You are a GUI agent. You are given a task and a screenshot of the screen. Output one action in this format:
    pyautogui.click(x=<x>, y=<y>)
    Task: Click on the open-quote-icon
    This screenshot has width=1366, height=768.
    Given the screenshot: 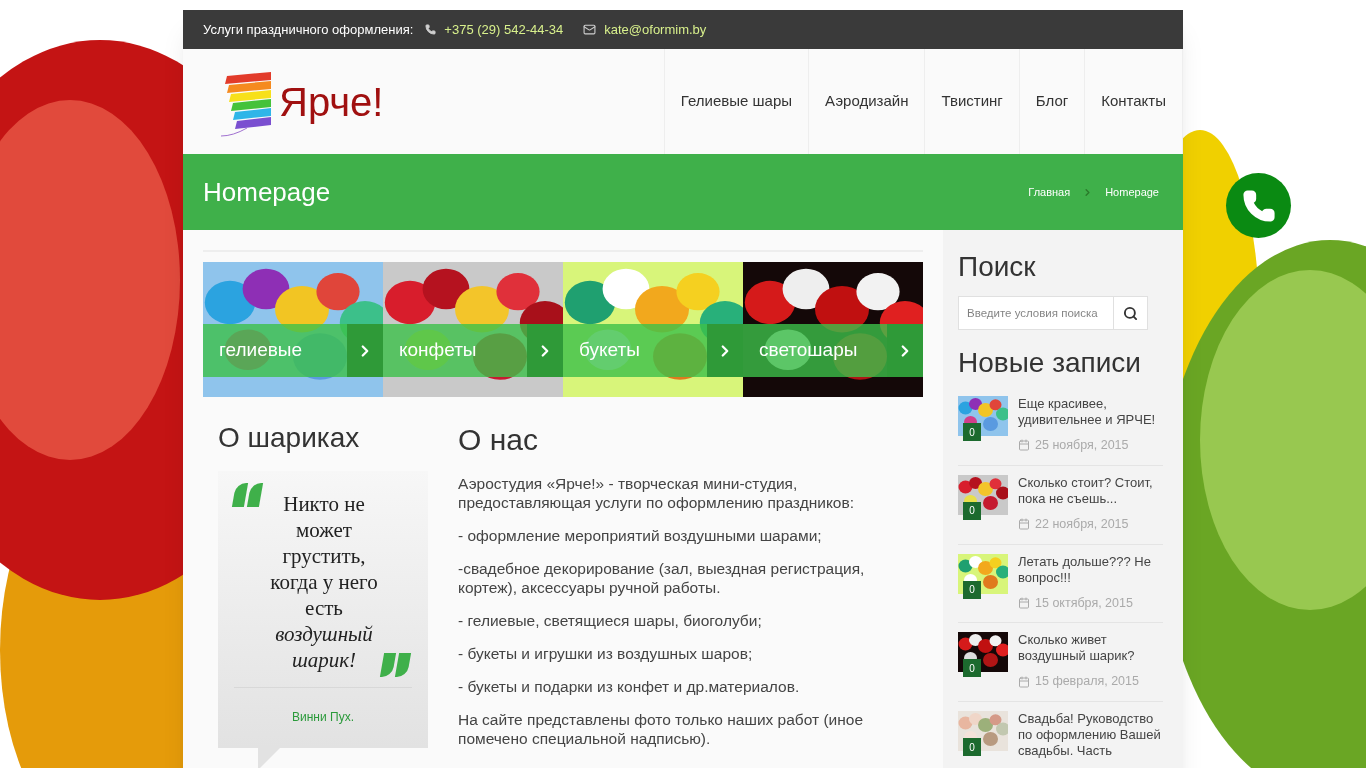 What is the action you would take?
    pyautogui.click(x=249, y=496)
    